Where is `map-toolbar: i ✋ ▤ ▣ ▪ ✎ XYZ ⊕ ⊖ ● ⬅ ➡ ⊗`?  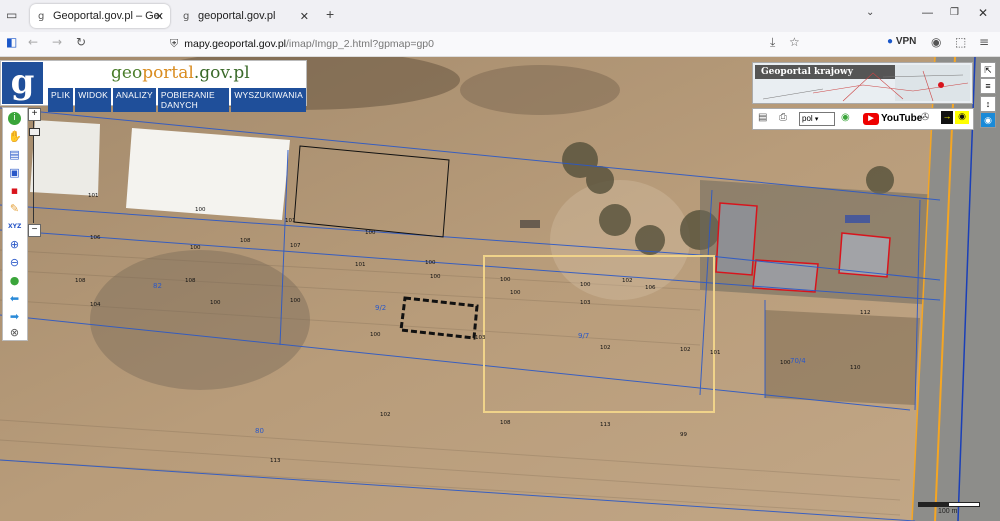
map-toolbar: i ✋ ▤ ▣ ▪ ✎ XYZ ⊕ ⊖ ● ⬅ ➡ ⊗ is located at coordinates (15, 224).